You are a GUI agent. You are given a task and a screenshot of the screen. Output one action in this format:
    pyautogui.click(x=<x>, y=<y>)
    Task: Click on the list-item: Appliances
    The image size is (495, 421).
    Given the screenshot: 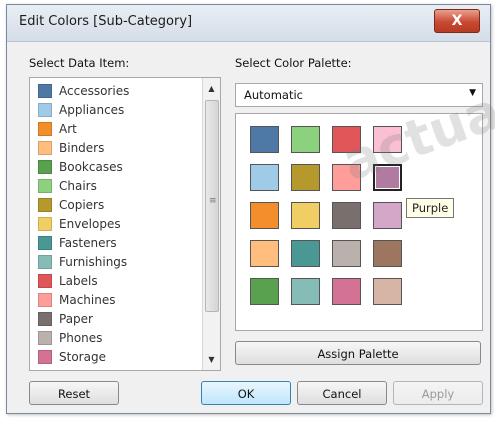 What is the action you would take?
    pyautogui.click(x=81, y=110)
    